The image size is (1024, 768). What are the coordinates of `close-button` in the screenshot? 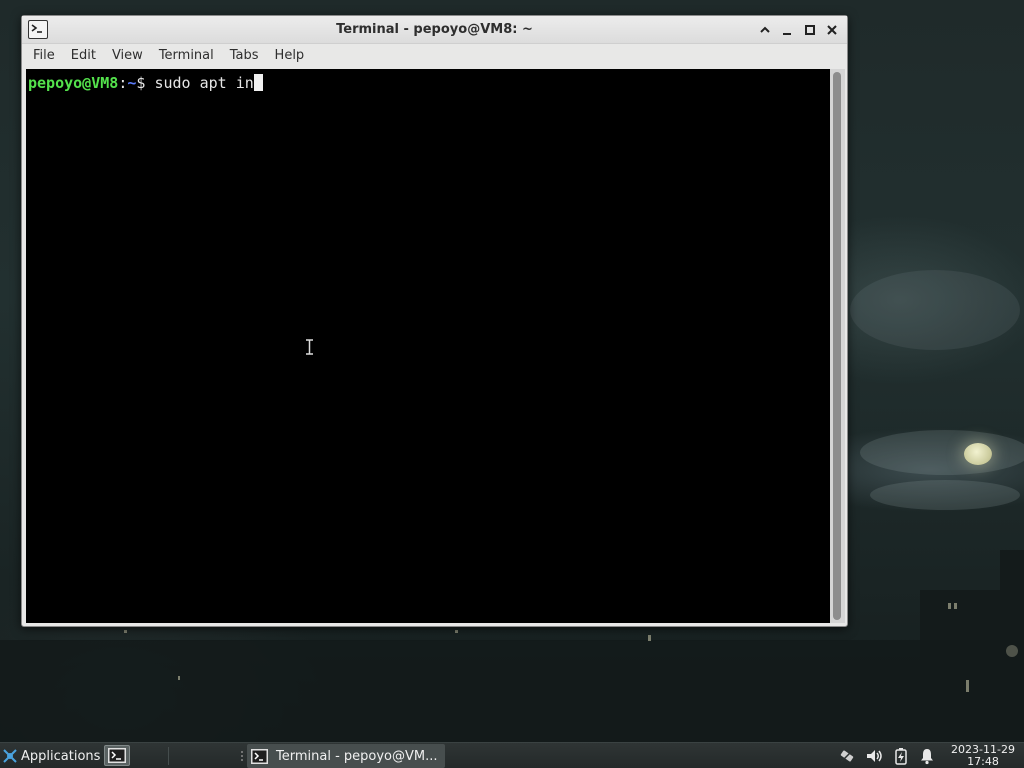 It's located at (832, 30).